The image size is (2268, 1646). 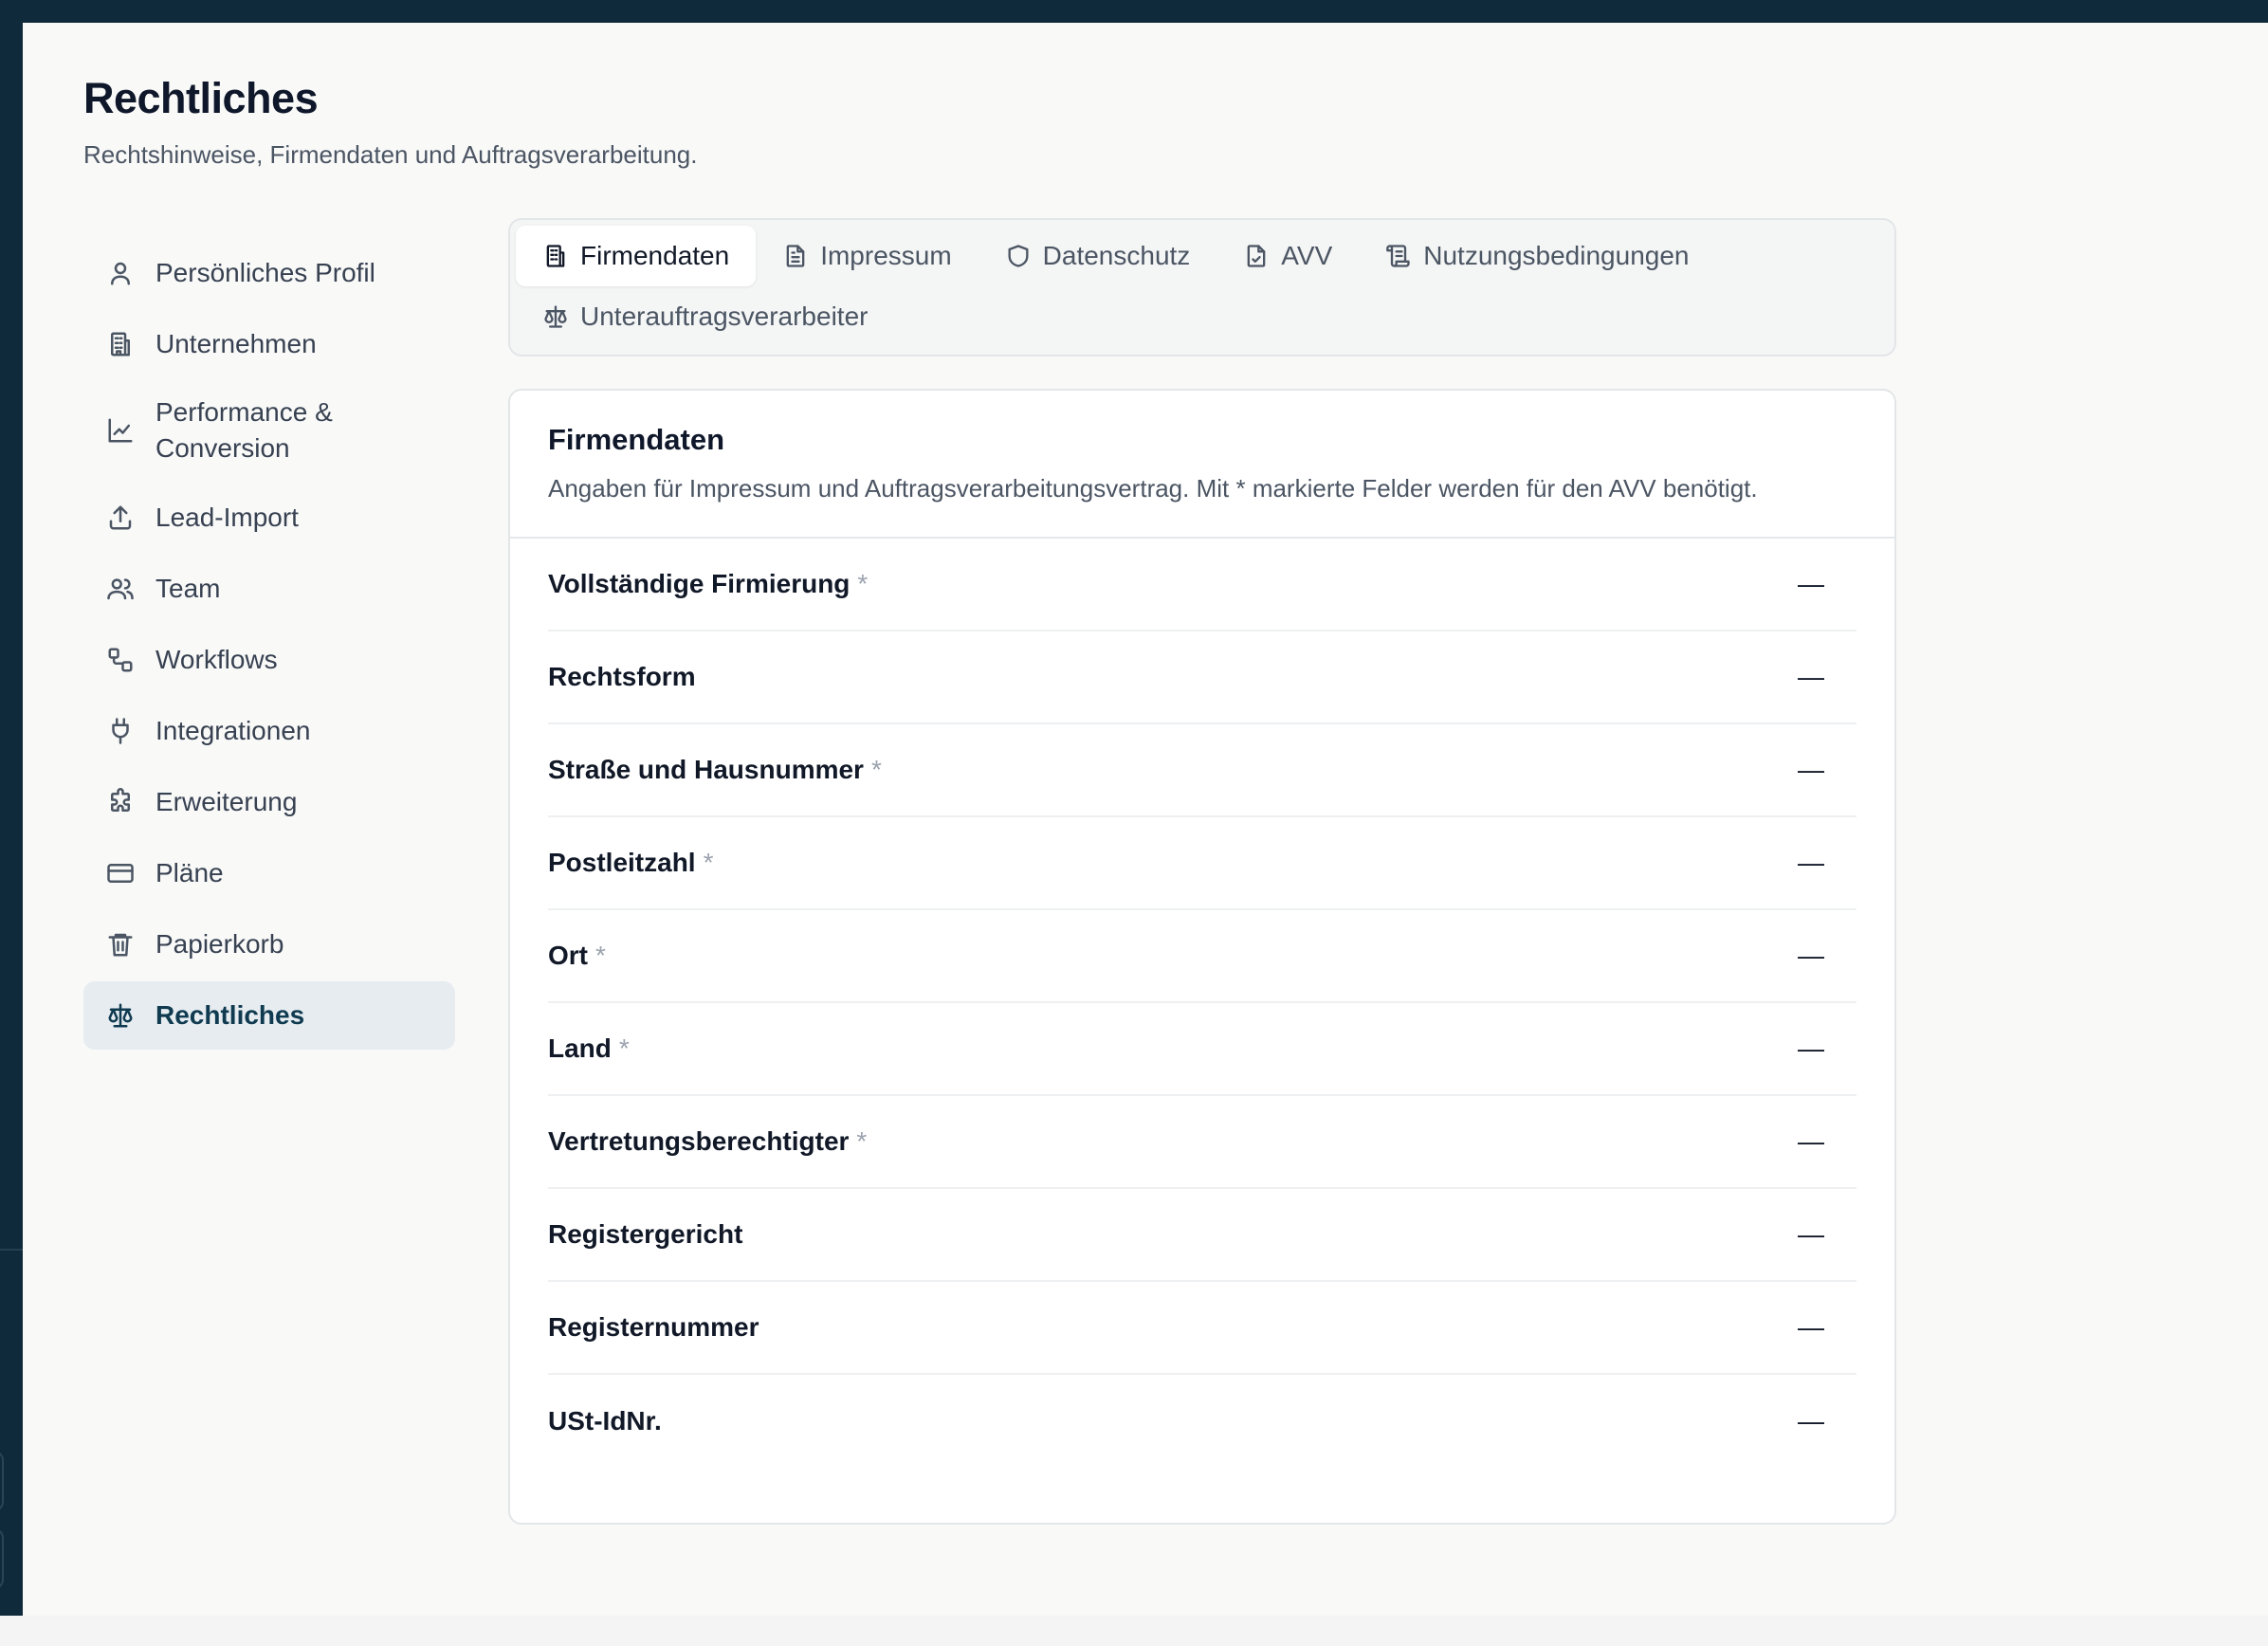 What do you see at coordinates (121, 517) in the screenshot?
I see `upload-icon` at bounding box center [121, 517].